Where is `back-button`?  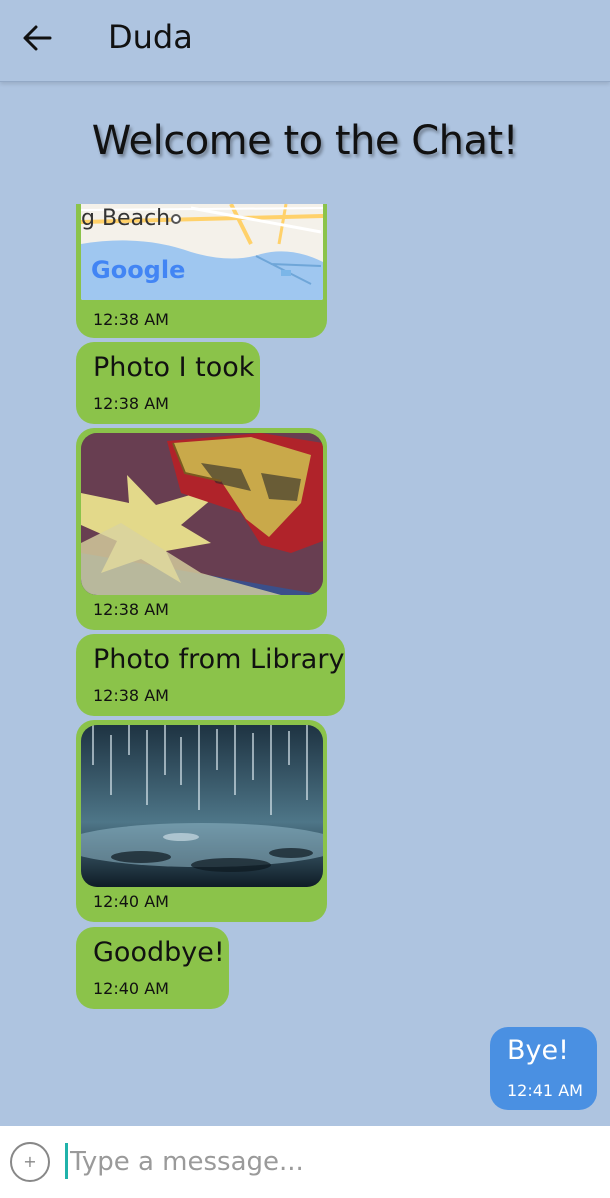 back-button is located at coordinates (38, 38).